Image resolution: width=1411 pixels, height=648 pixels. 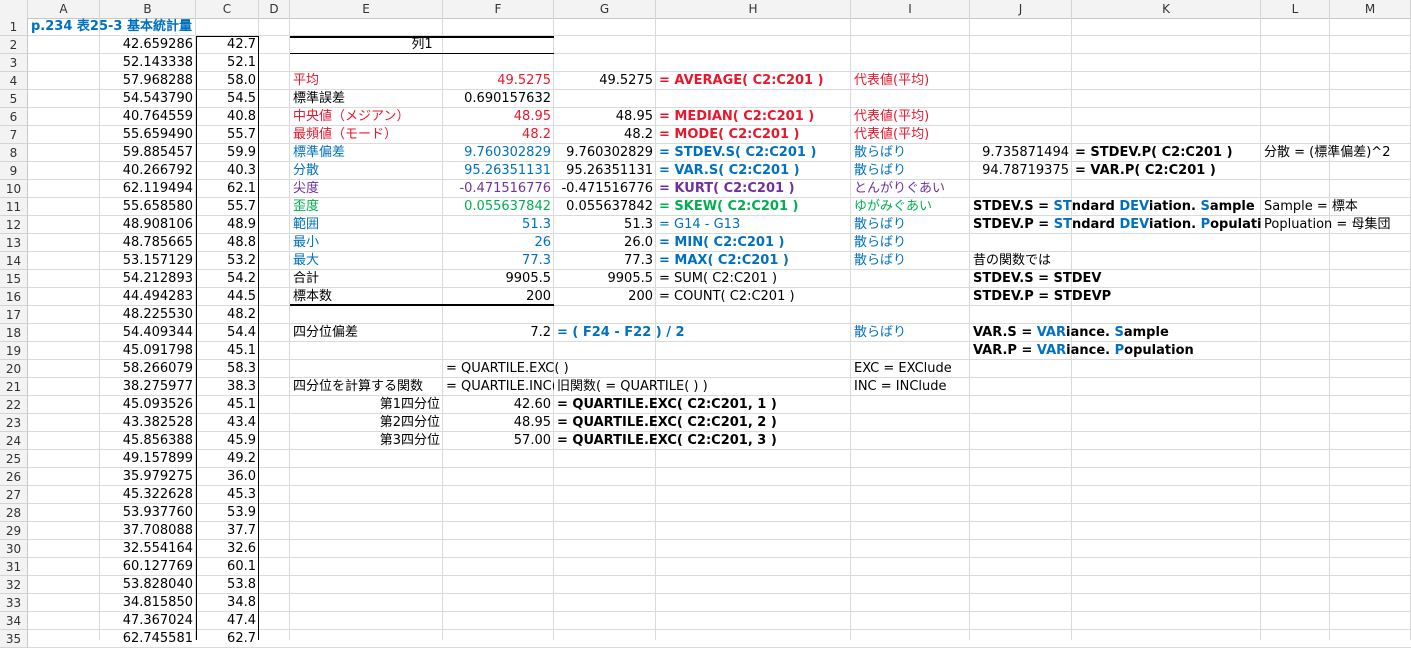 I want to click on old-quartile-label: 旧関数( = QUARTILE( ) ), so click(x=702, y=387).